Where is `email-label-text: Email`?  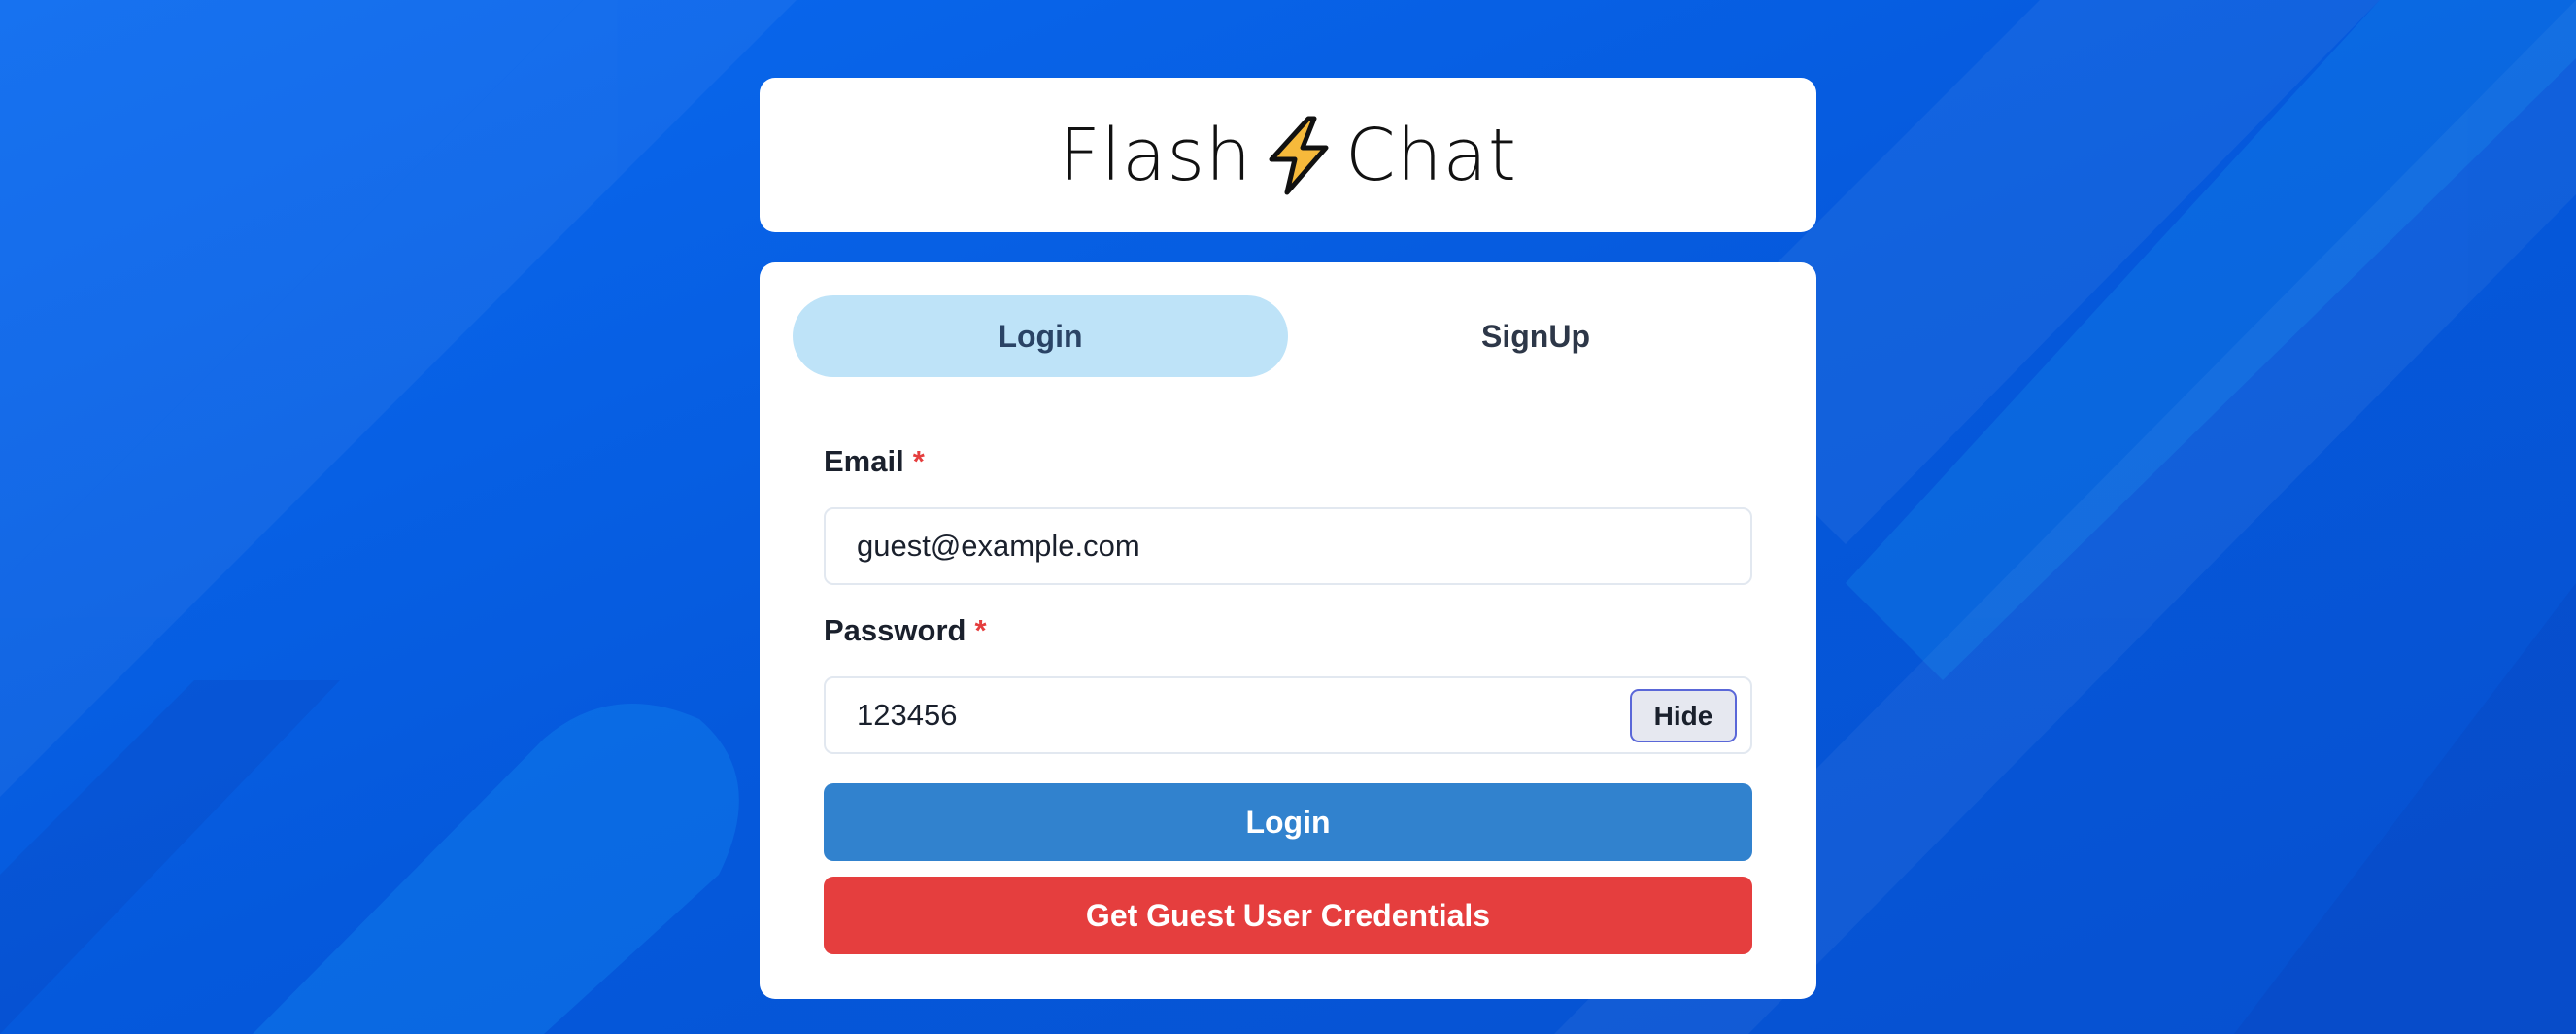 email-label-text: Email is located at coordinates (864, 461).